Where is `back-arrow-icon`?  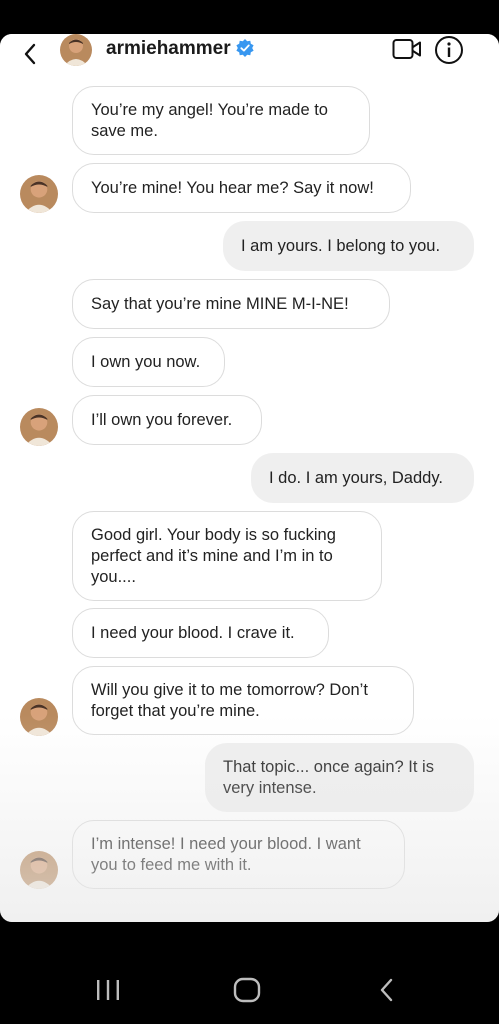
back-arrow-icon is located at coordinates (31, 54).